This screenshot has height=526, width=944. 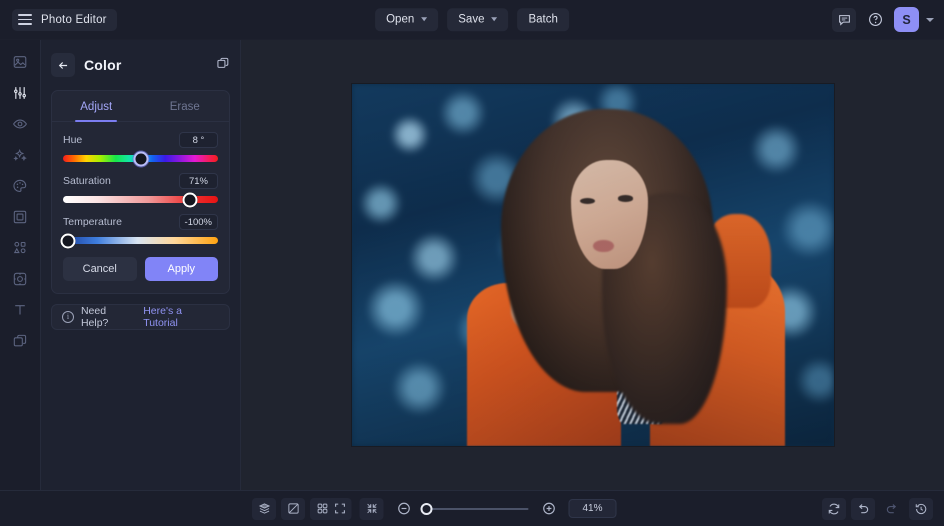 I want to click on chat-bubble-icon, so click(x=844, y=20).